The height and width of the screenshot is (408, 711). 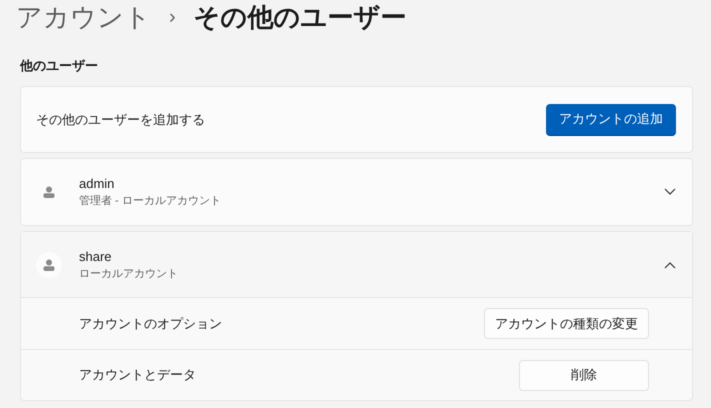 What do you see at coordinates (97, 184) in the screenshot?
I see `user-name: admin` at bounding box center [97, 184].